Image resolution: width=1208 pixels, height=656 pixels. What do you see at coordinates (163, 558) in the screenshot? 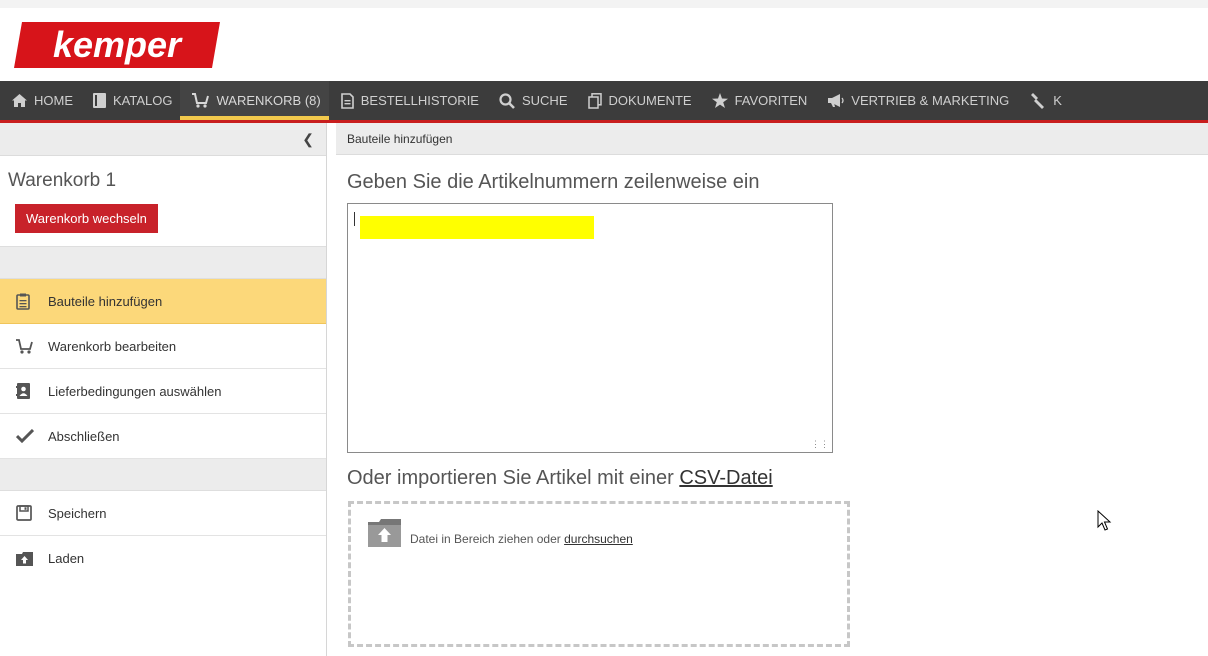
I see `action-load: Laden` at bounding box center [163, 558].